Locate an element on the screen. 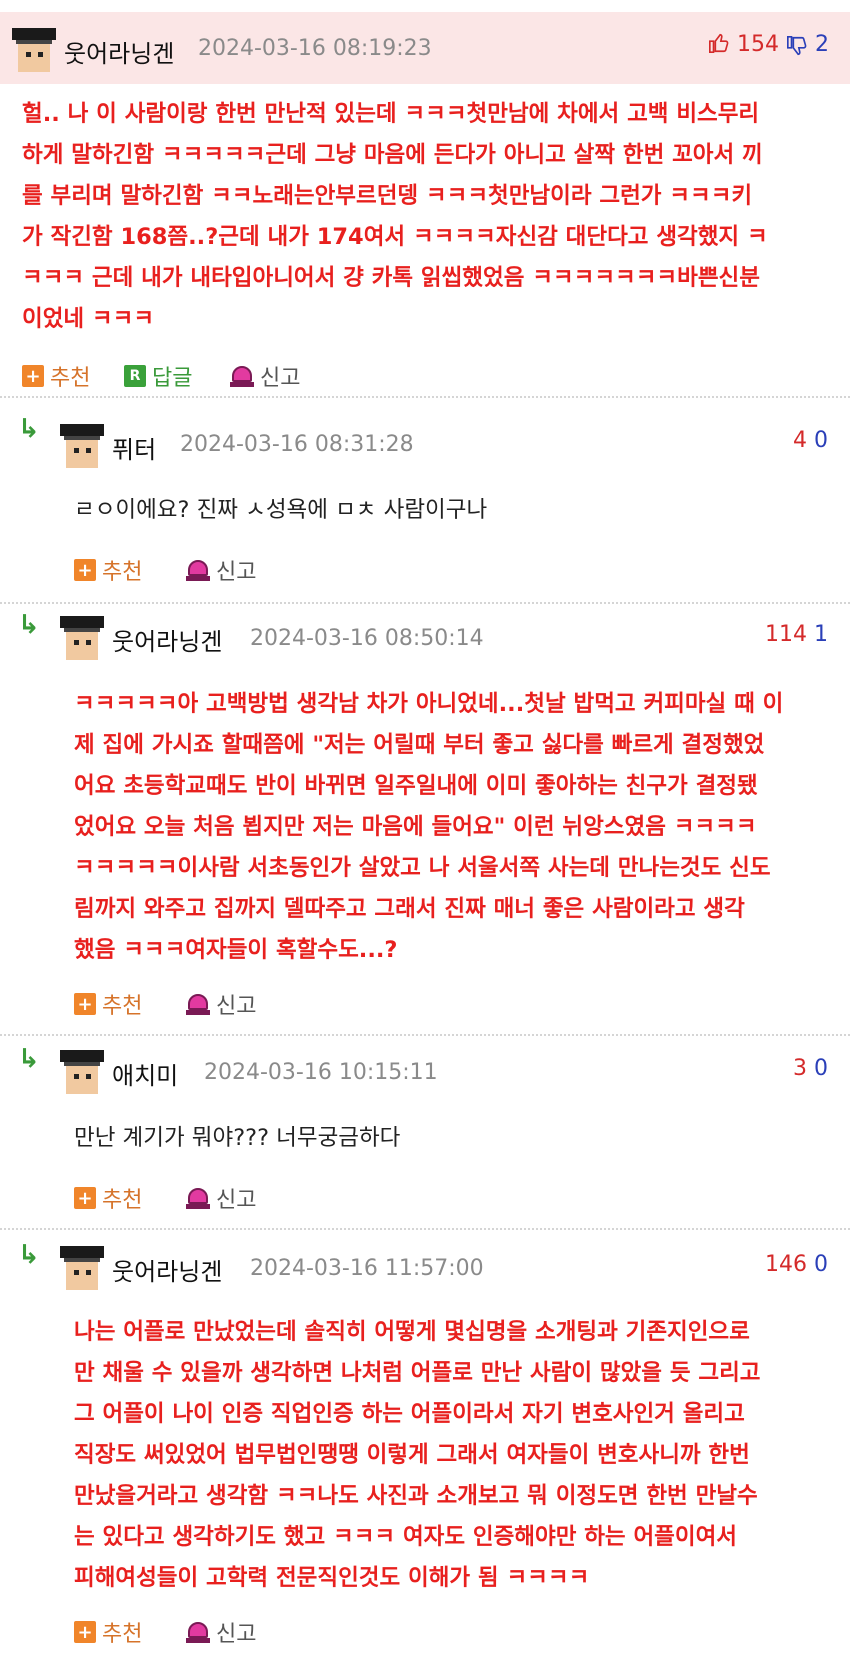 This screenshot has height=1658, width=850. comment-body: 만난 계기가 뭐야??? 너무궁금하다 is located at coordinates (237, 1138).